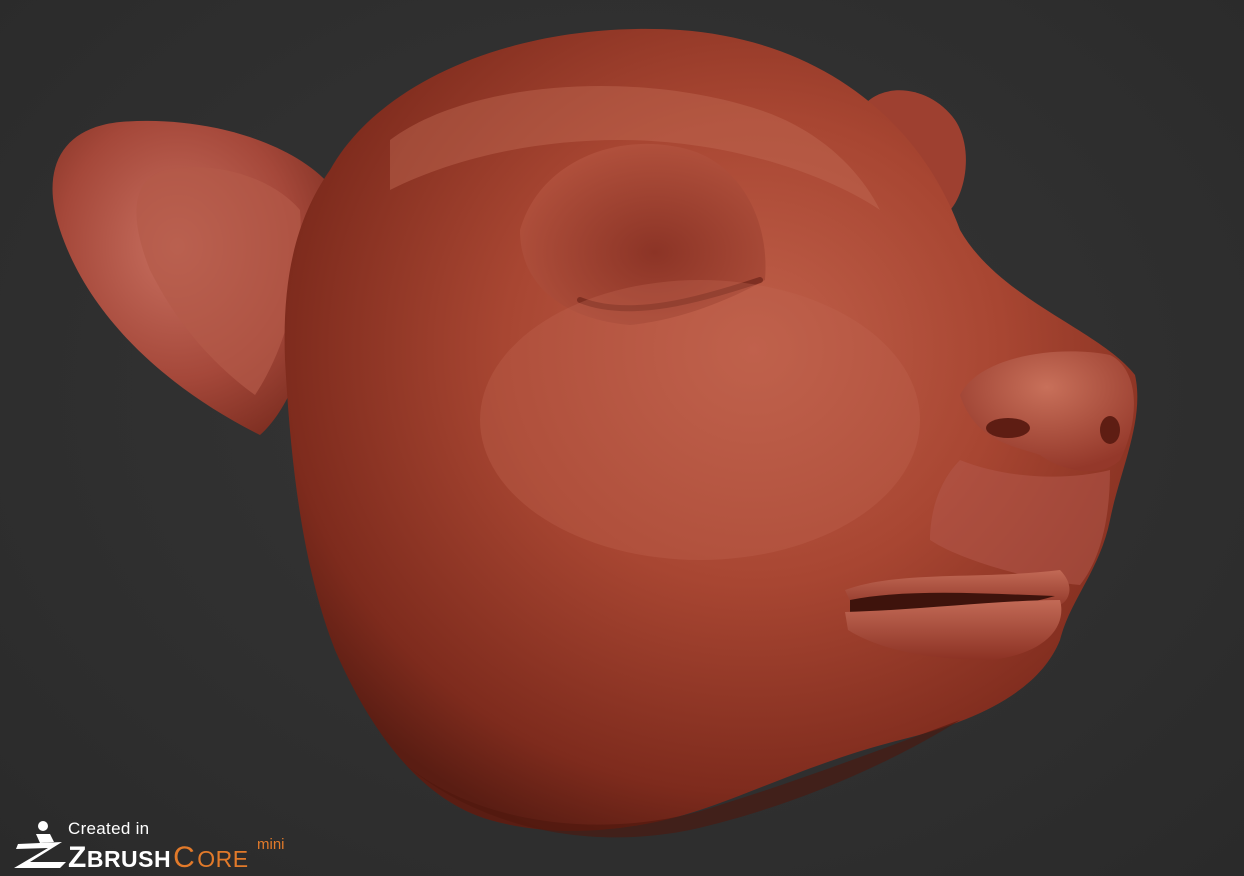 The width and height of the screenshot is (1244, 876). Describe the element at coordinates (184, 857) in the screenshot. I see `brand-core-c: C` at that location.